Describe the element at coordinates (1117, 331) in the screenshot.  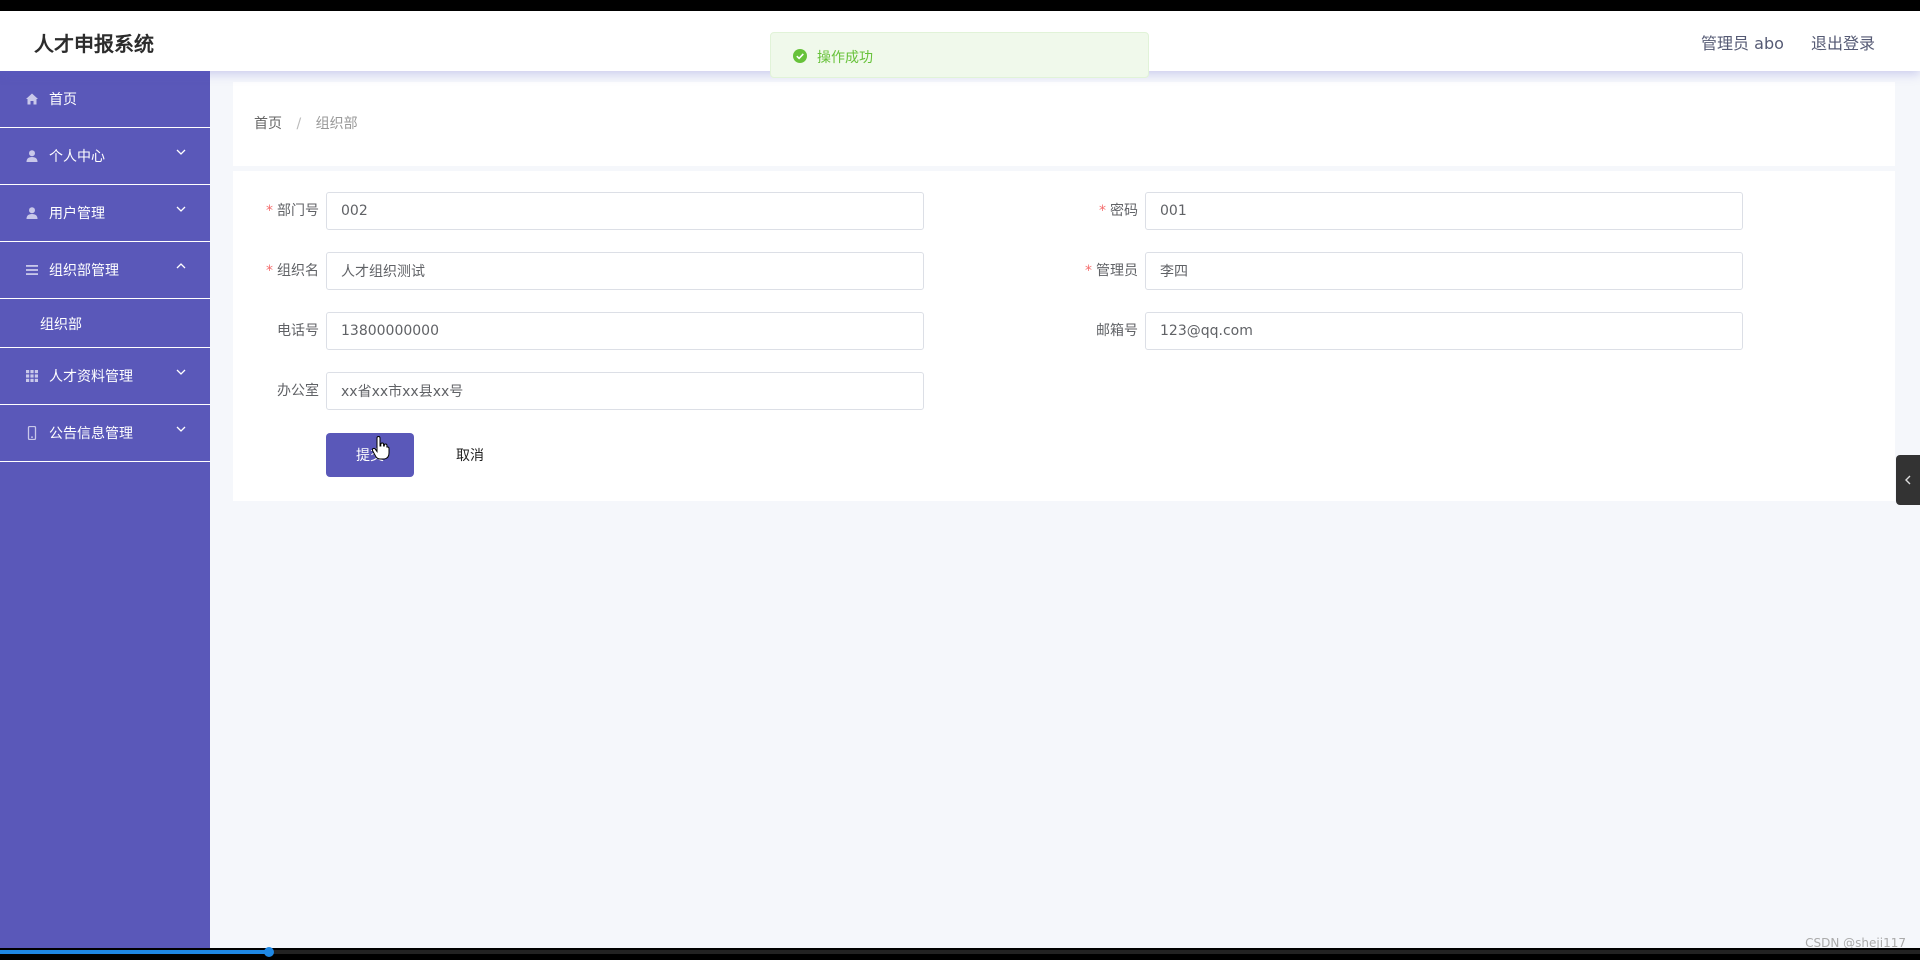
I see `email-label: 邮箱号` at that location.